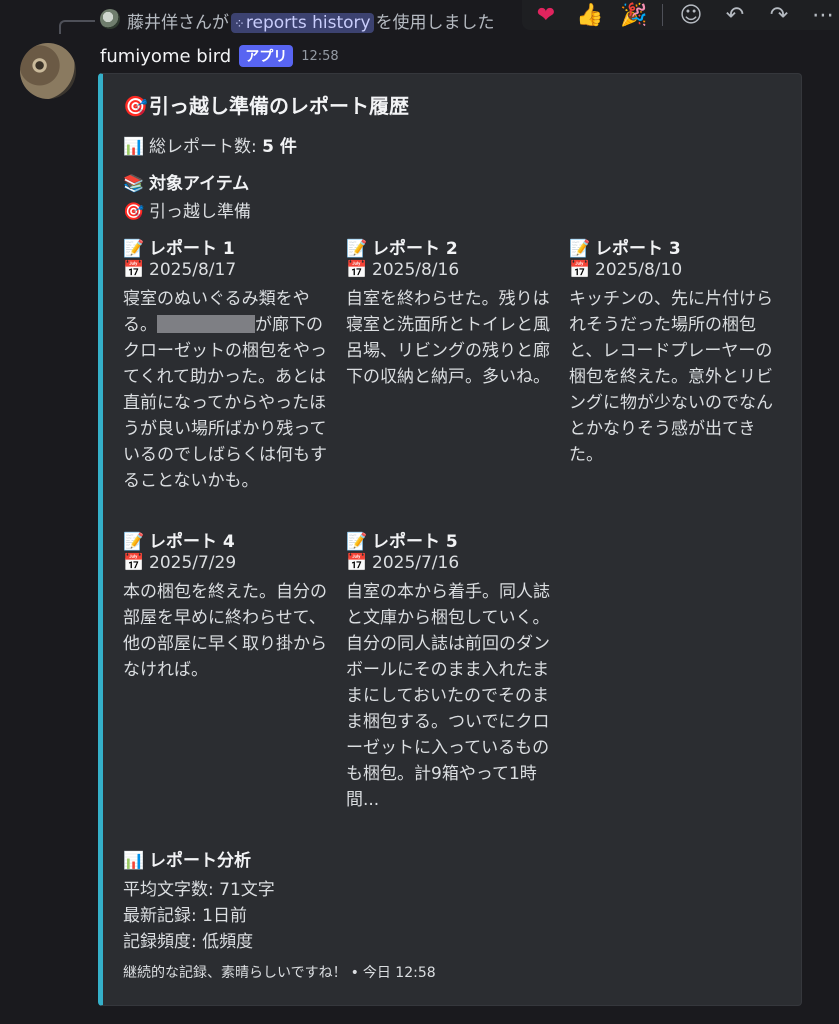  Describe the element at coordinates (416, 270) in the screenshot. I see `report-date-text: 2025/8/16` at that location.